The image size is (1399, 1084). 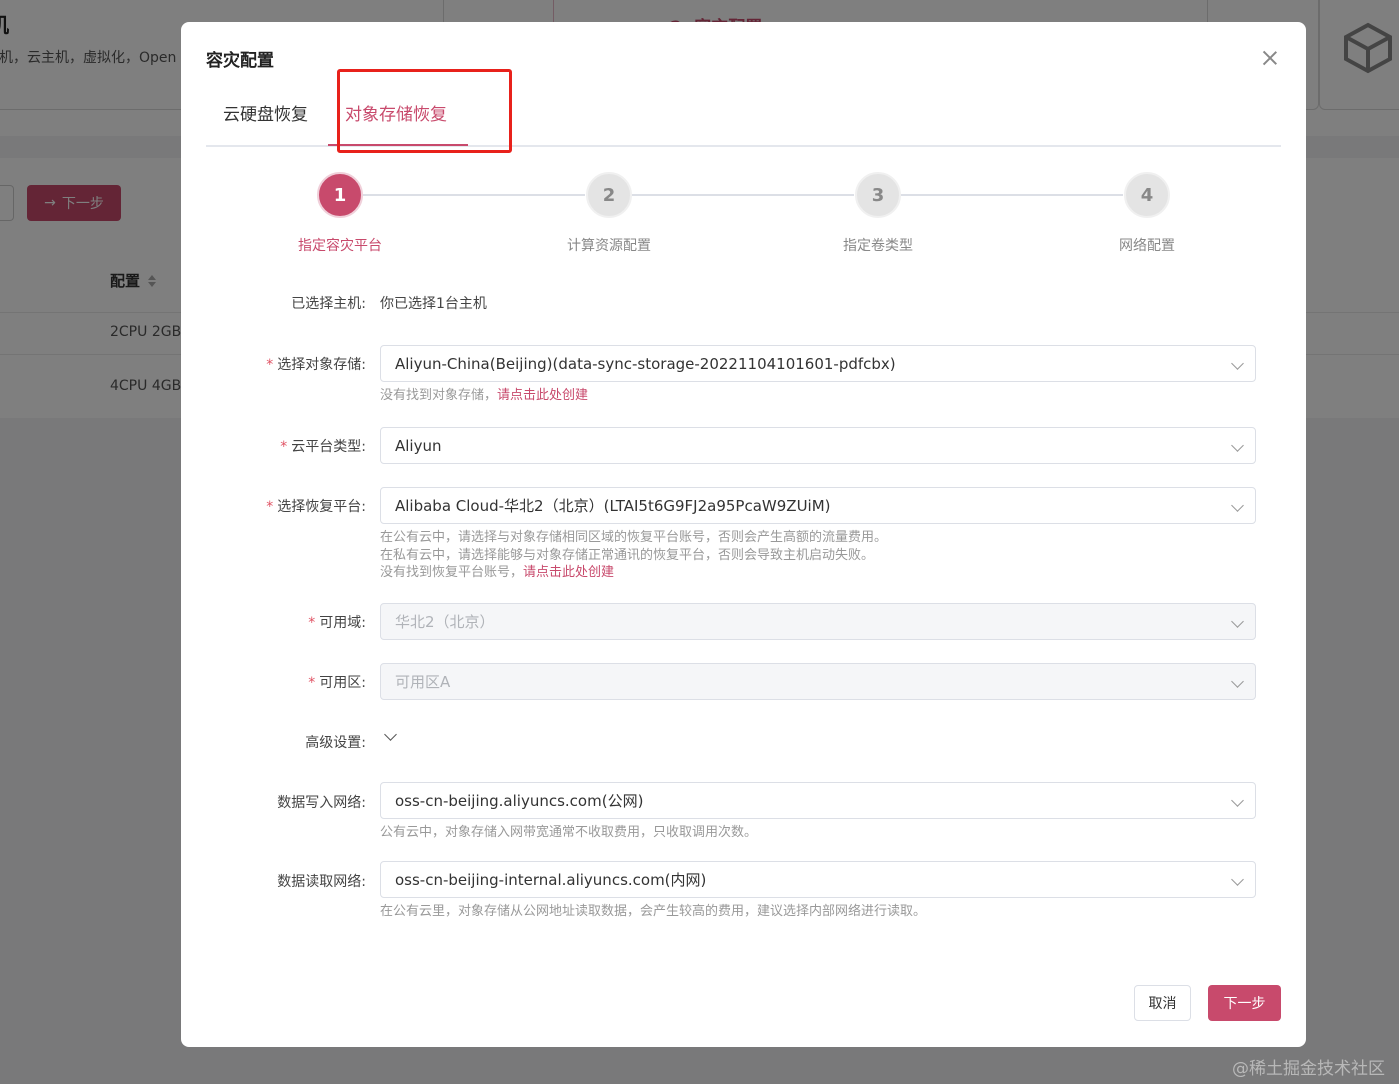 I want to click on zone-value: 可用区A, so click(x=423, y=682).